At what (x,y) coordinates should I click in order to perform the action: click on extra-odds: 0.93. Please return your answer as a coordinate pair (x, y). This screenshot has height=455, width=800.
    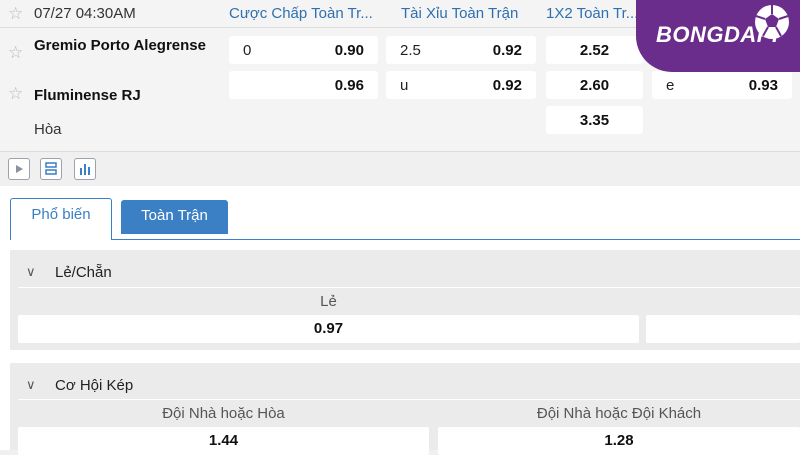
    Looking at the image, I should click on (763, 85).